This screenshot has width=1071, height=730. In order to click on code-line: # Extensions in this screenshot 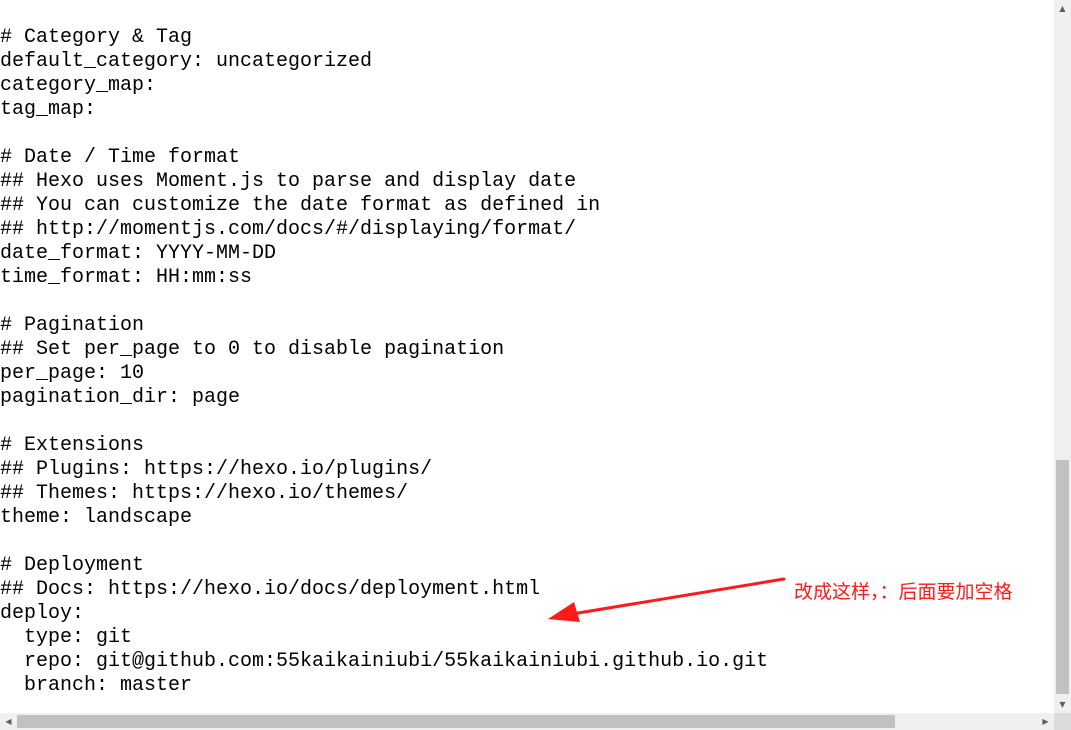, I will do `click(72, 445)`.